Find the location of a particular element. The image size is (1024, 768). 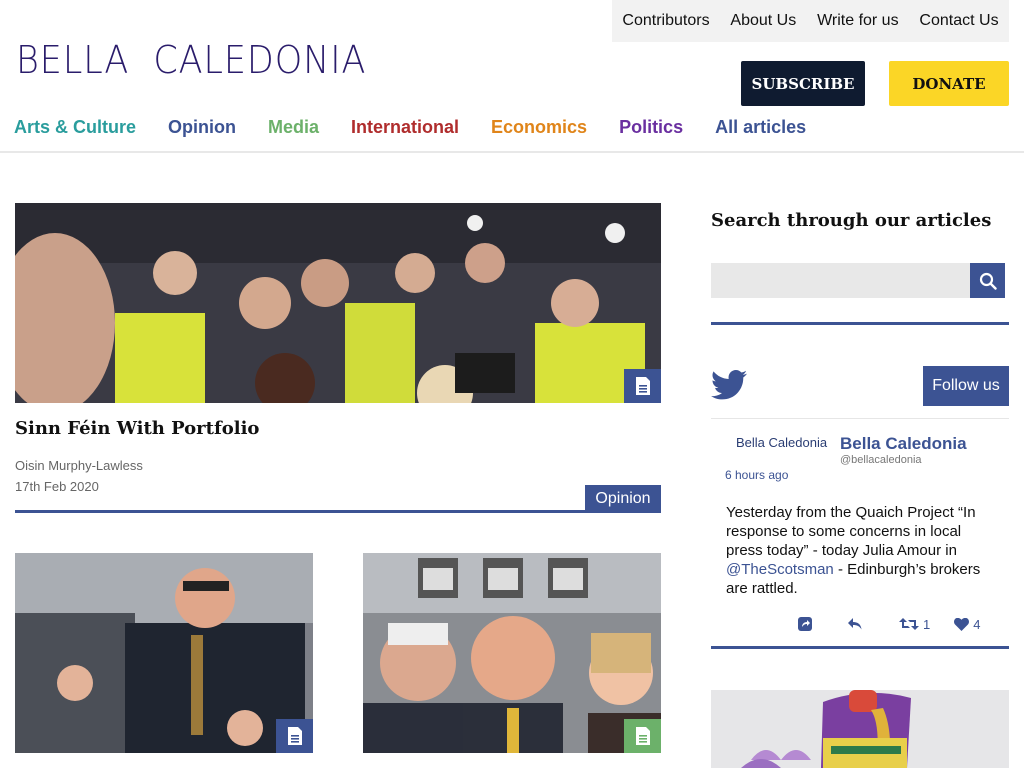

nav-write-for-us: Write for us is located at coordinates (858, 21).